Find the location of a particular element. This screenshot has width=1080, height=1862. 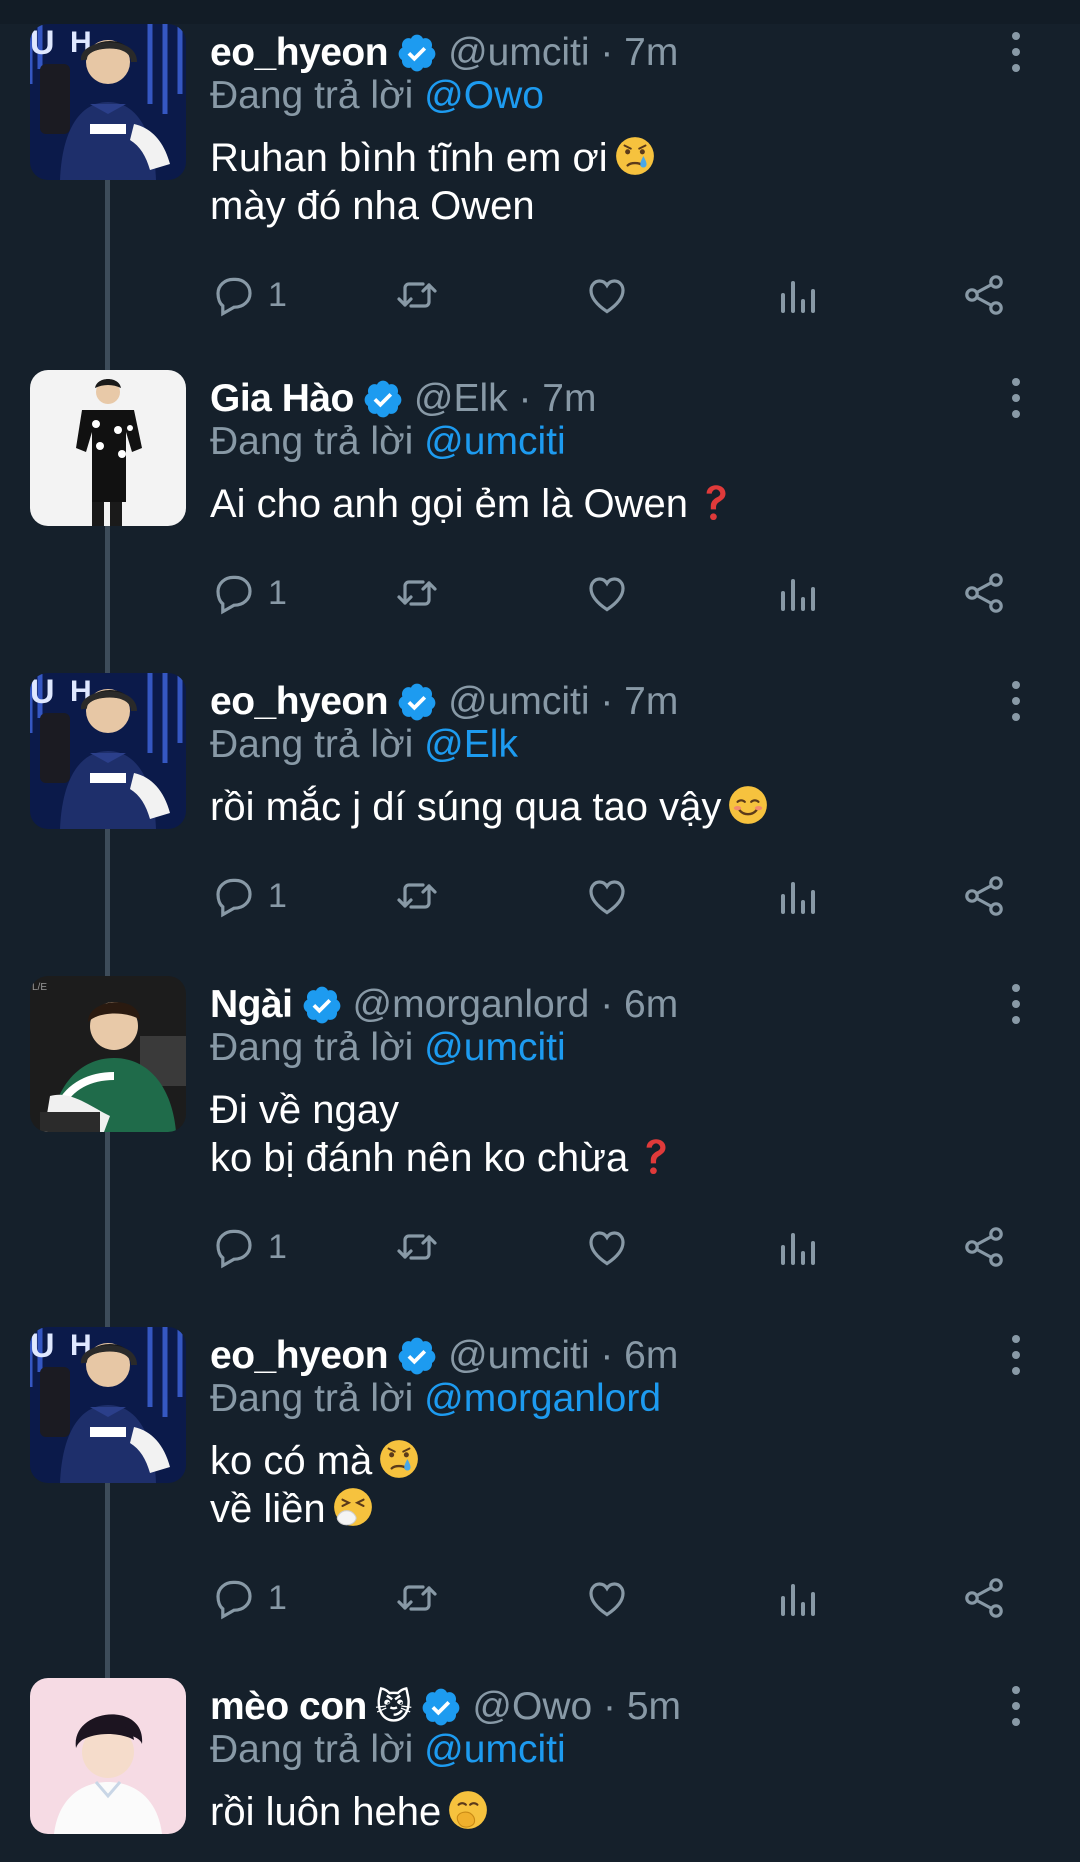

cat-face-icon: 😼 is located at coordinates (393, 1706).